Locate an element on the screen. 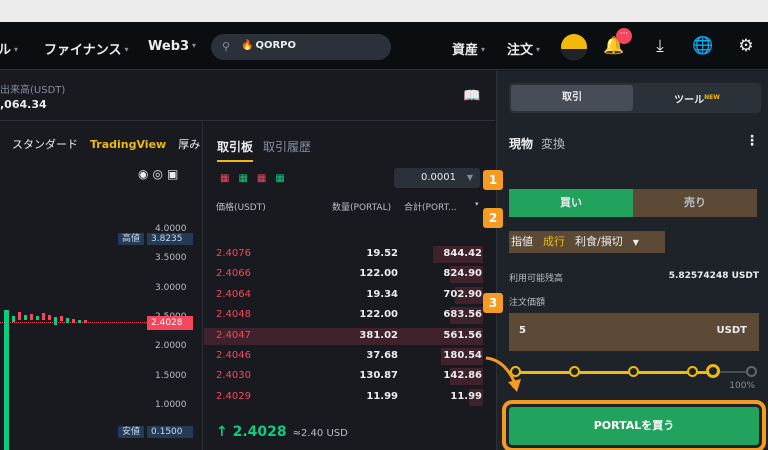 This screenshot has width=768, height=450. tab-standard: スタンダード is located at coordinates (45, 144).